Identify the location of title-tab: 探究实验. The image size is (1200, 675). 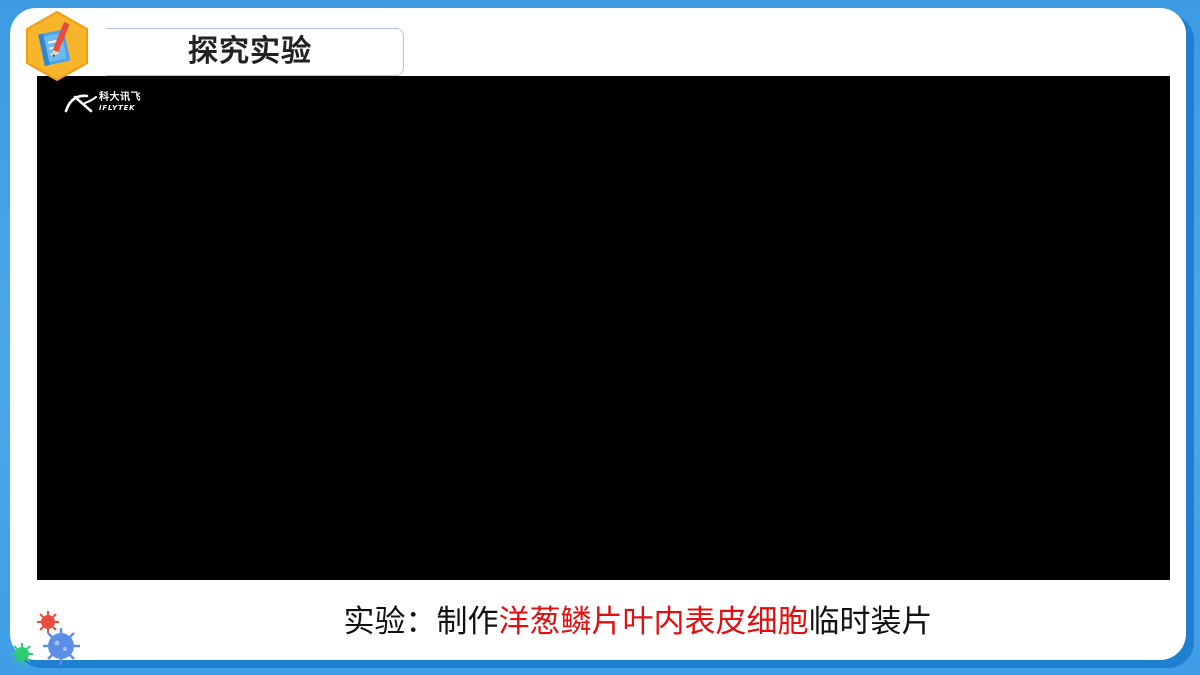
(255, 52).